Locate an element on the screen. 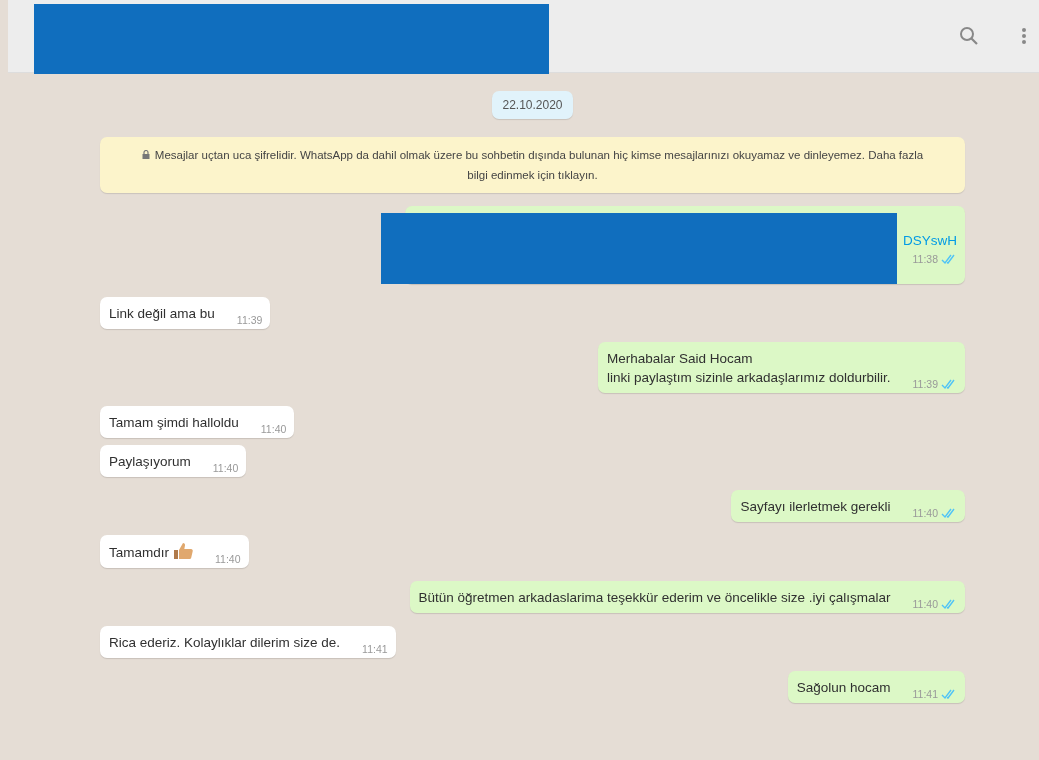  message-text: Bütün öğretmen arkadaslarima teşekkür ederim ve öncelikle size .iyi çalışmalar is located at coordinates (654, 598).